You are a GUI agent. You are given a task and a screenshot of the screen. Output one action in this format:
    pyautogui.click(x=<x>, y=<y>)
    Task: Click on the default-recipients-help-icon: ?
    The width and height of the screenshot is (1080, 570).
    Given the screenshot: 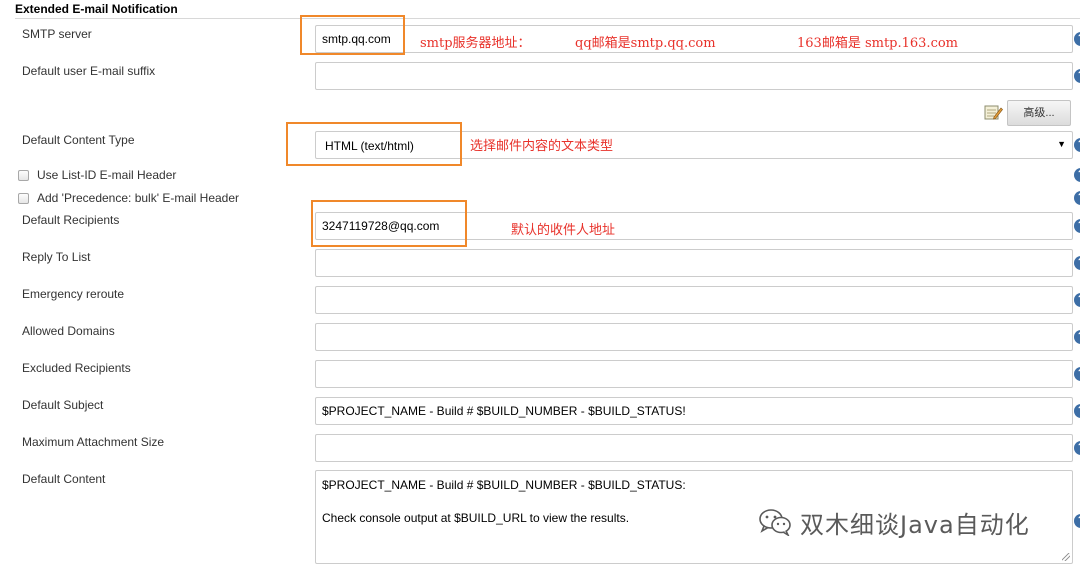 What is the action you would take?
    pyautogui.click(x=1077, y=226)
    